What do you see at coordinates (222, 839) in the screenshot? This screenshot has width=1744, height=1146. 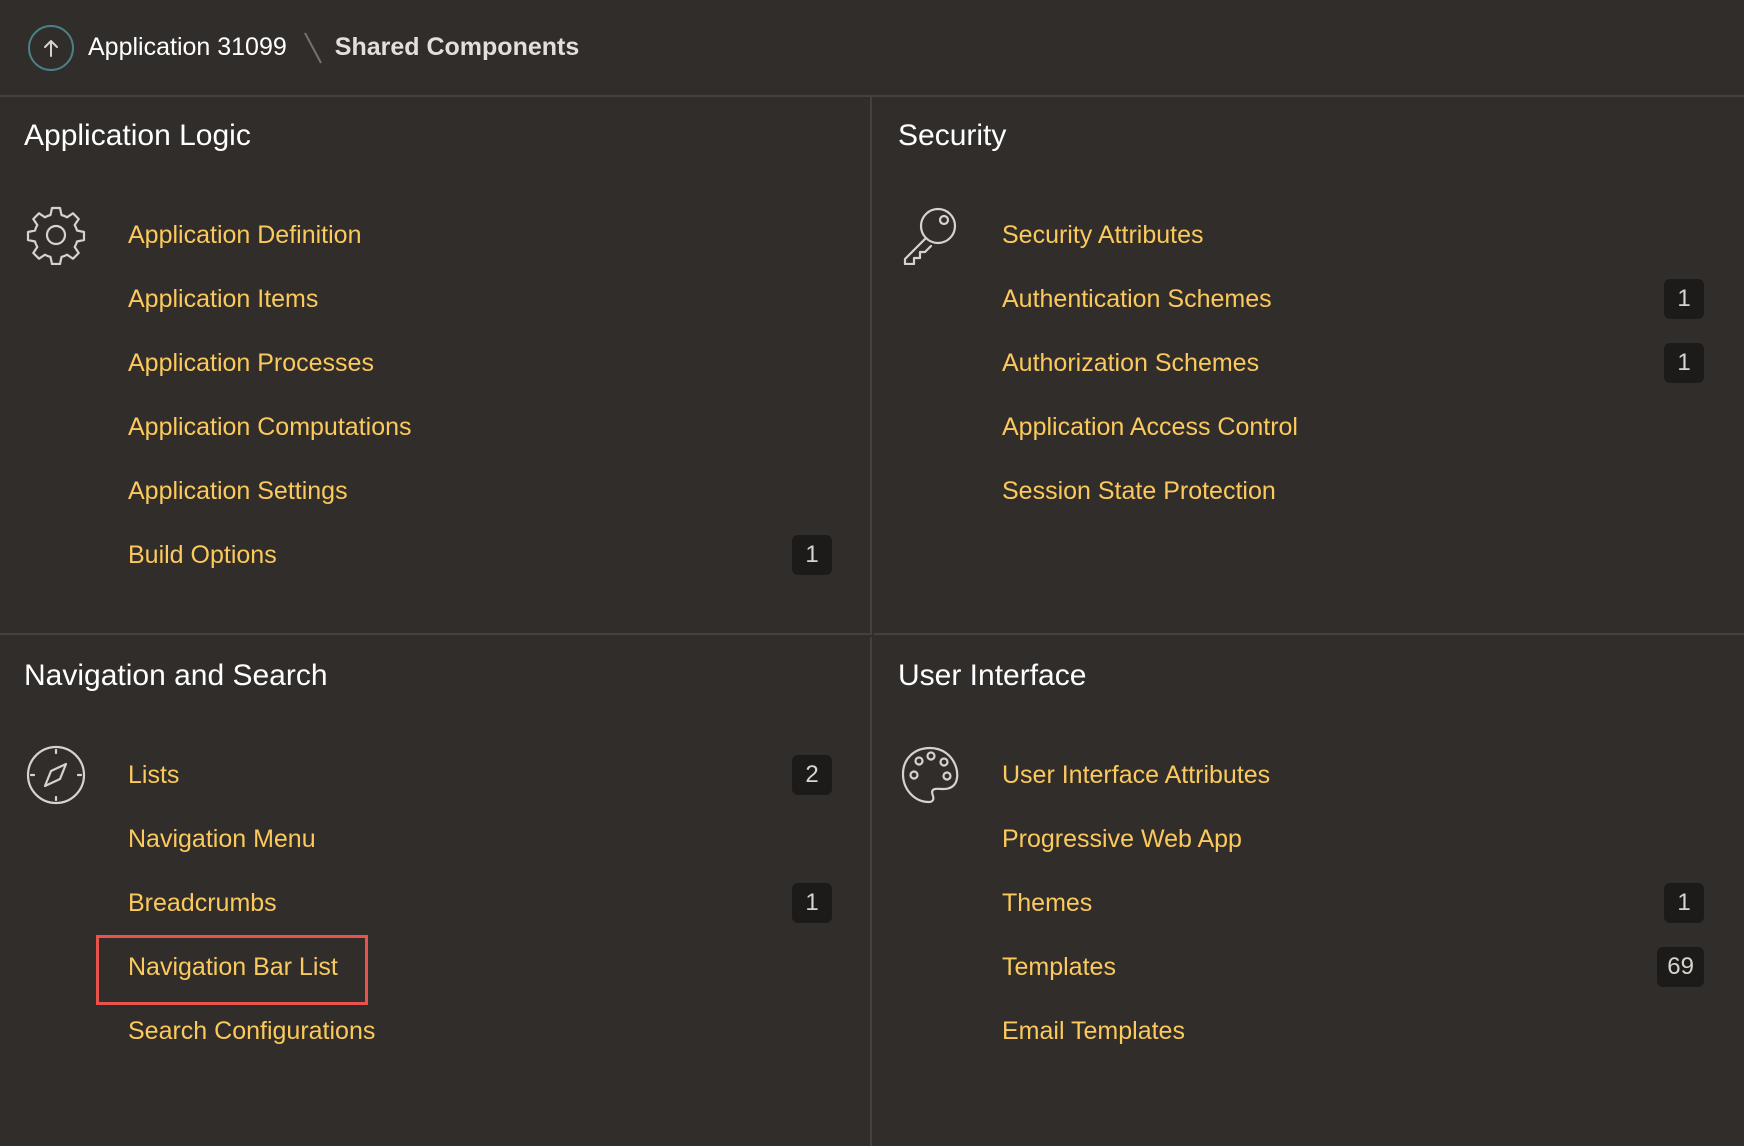 I see `navigation-menu-link: Navigation Menu` at bounding box center [222, 839].